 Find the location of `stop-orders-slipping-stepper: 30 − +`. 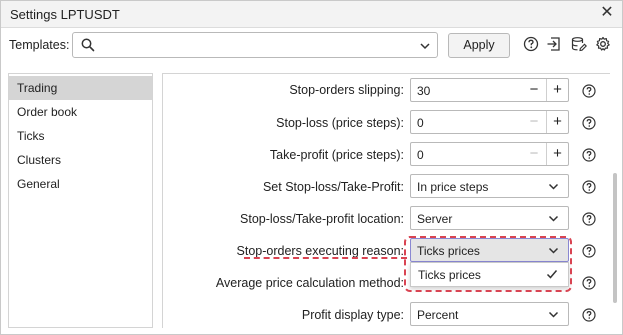

stop-orders-slipping-stepper: 30 − + is located at coordinates (489, 90).